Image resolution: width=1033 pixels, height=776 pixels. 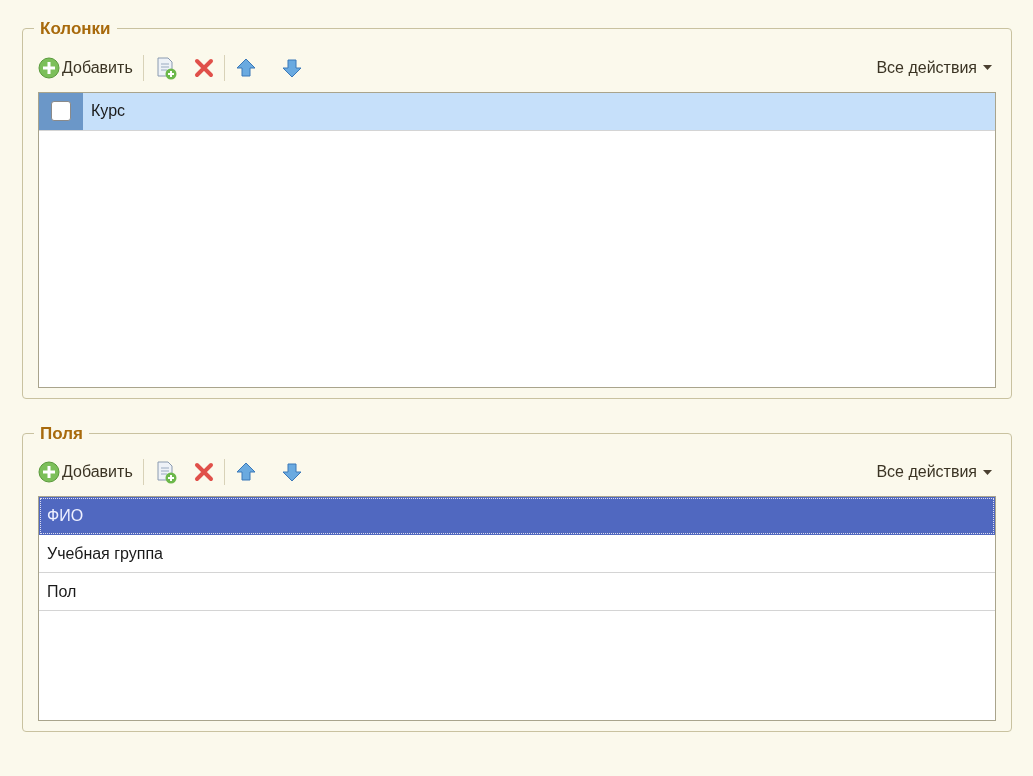 What do you see at coordinates (61, 433) in the screenshot?
I see `group-title: Поля` at bounding box center [61, 433].